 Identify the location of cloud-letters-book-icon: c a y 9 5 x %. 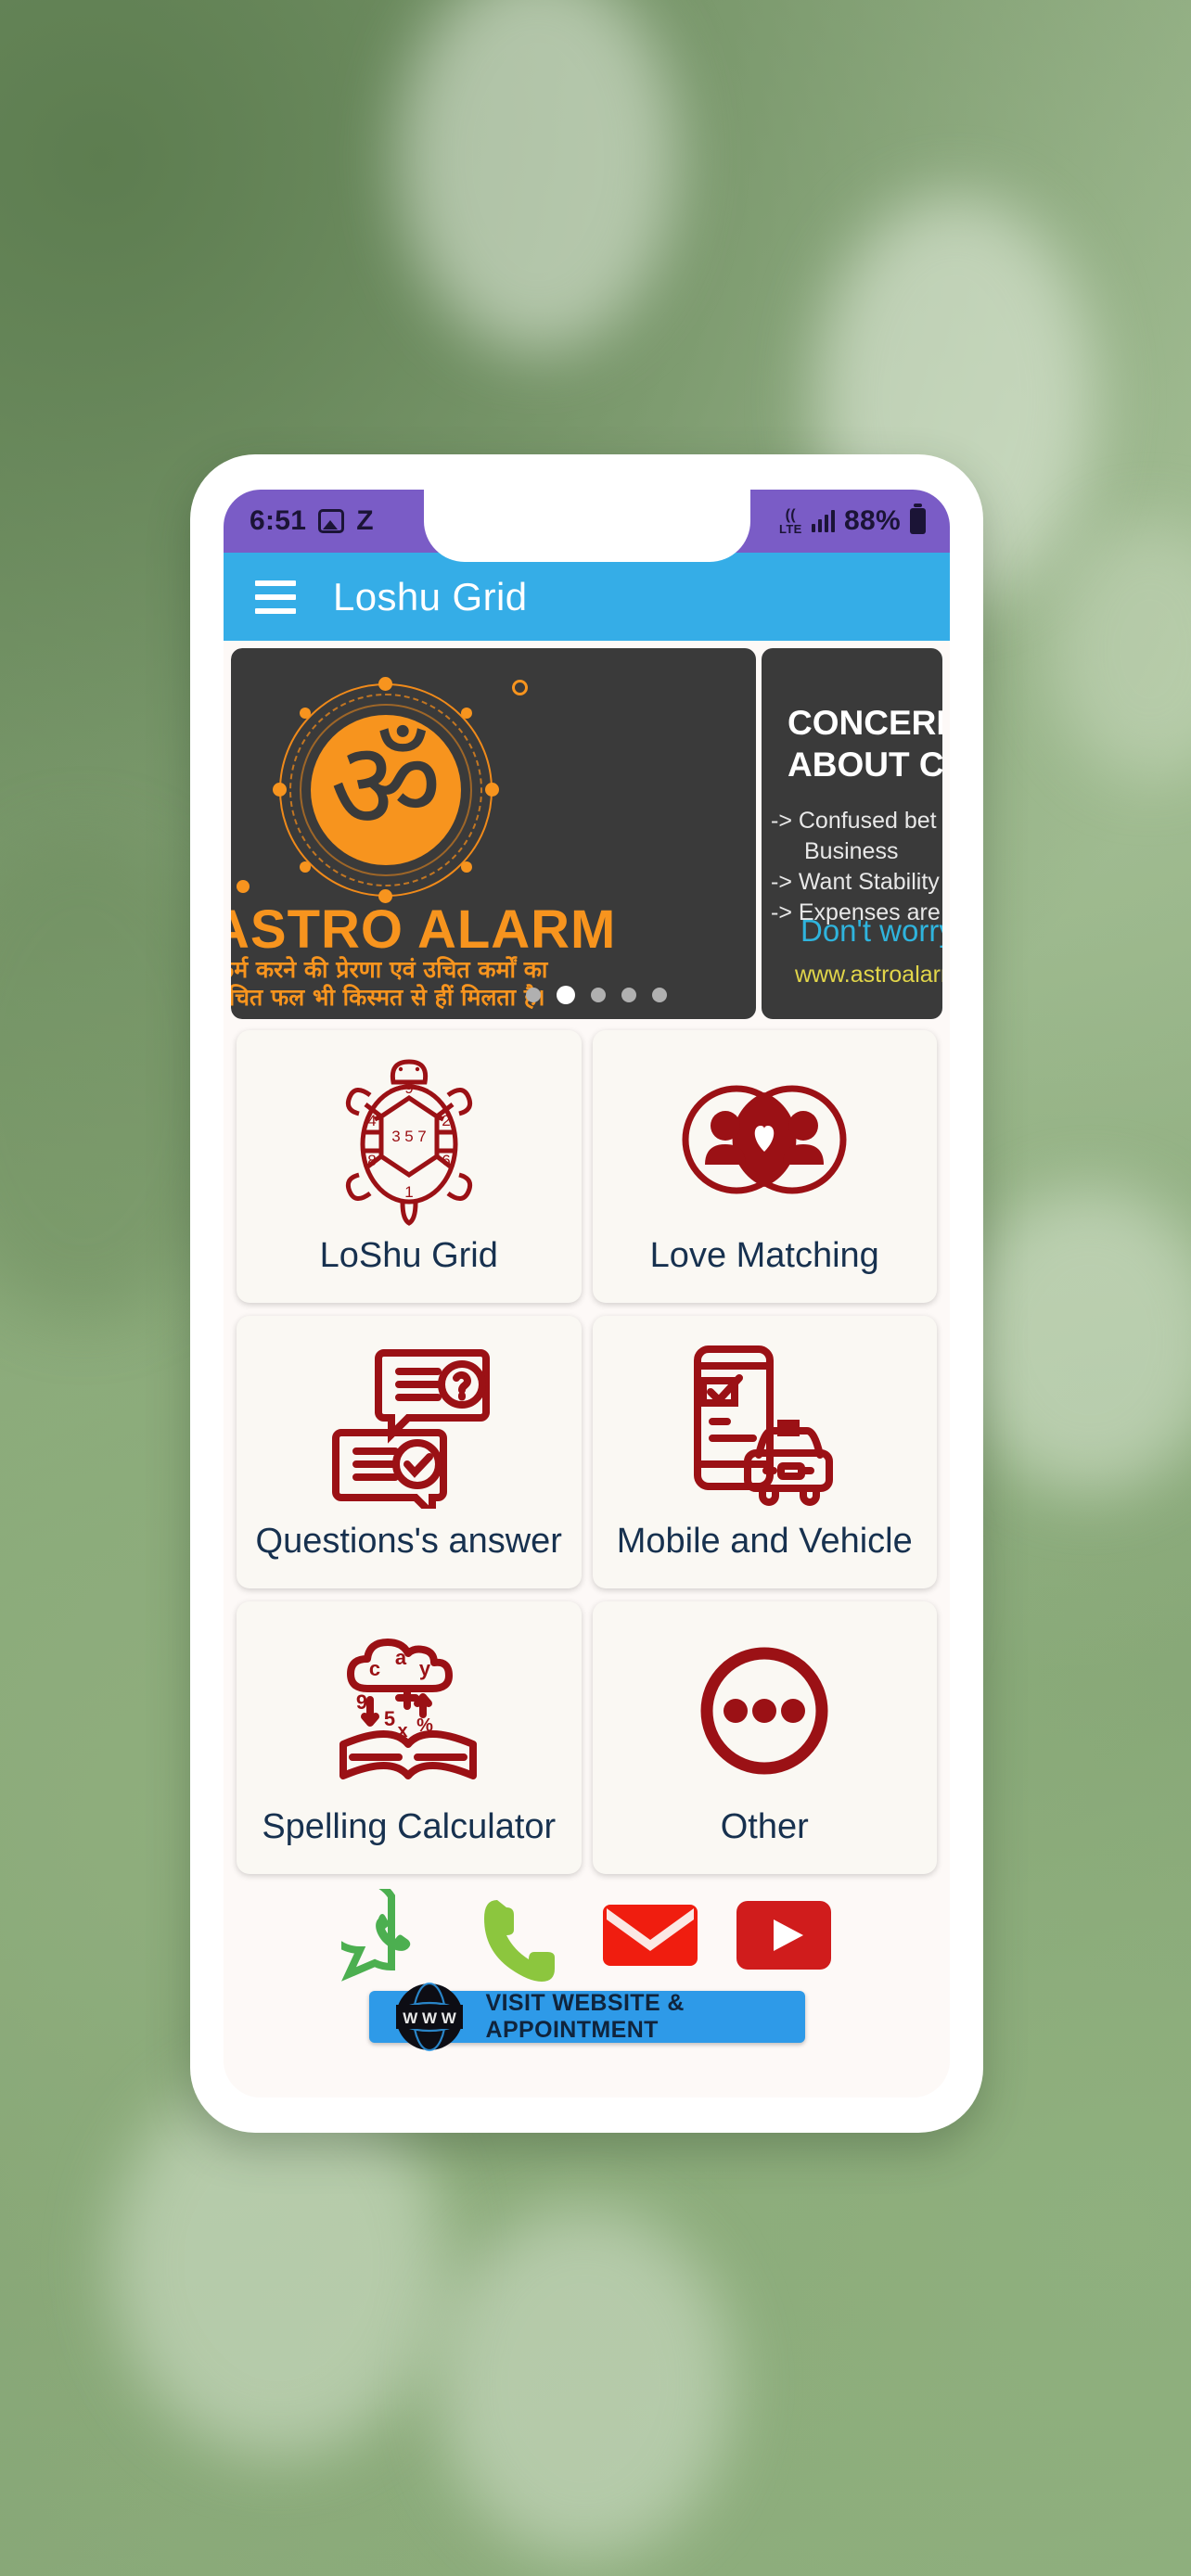
(409, 1711).